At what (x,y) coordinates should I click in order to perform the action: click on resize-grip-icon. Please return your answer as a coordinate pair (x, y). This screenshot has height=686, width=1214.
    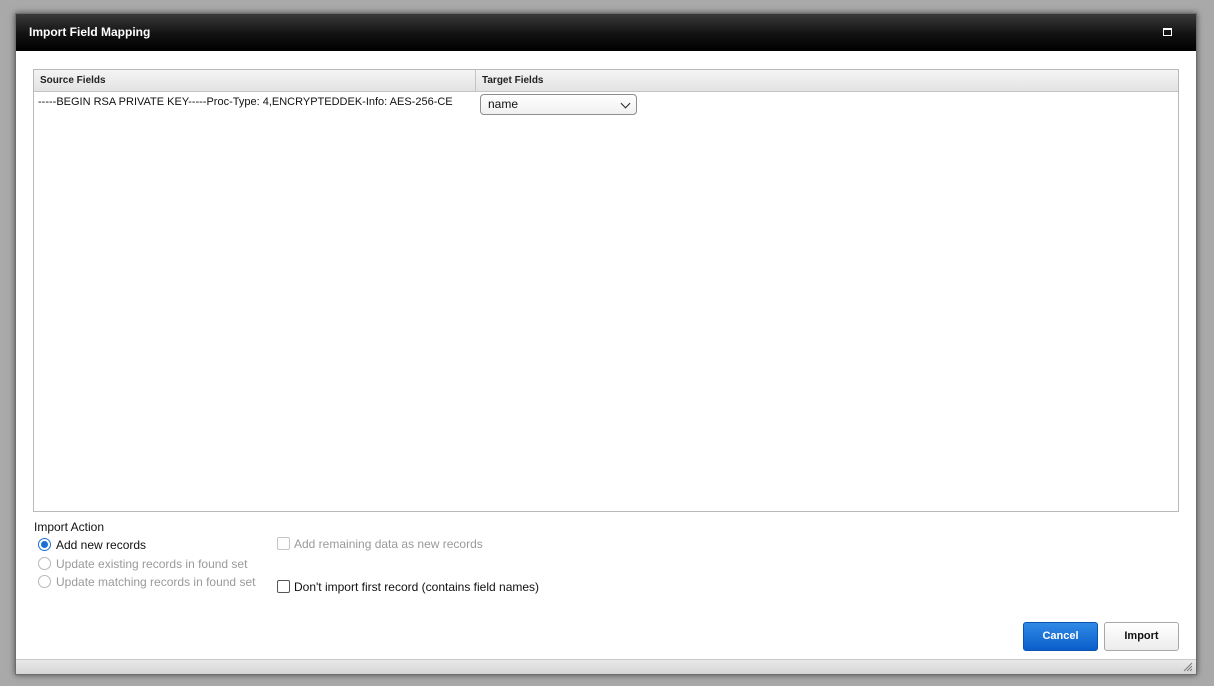
    Looking at the image, I should click on (1188, 667).